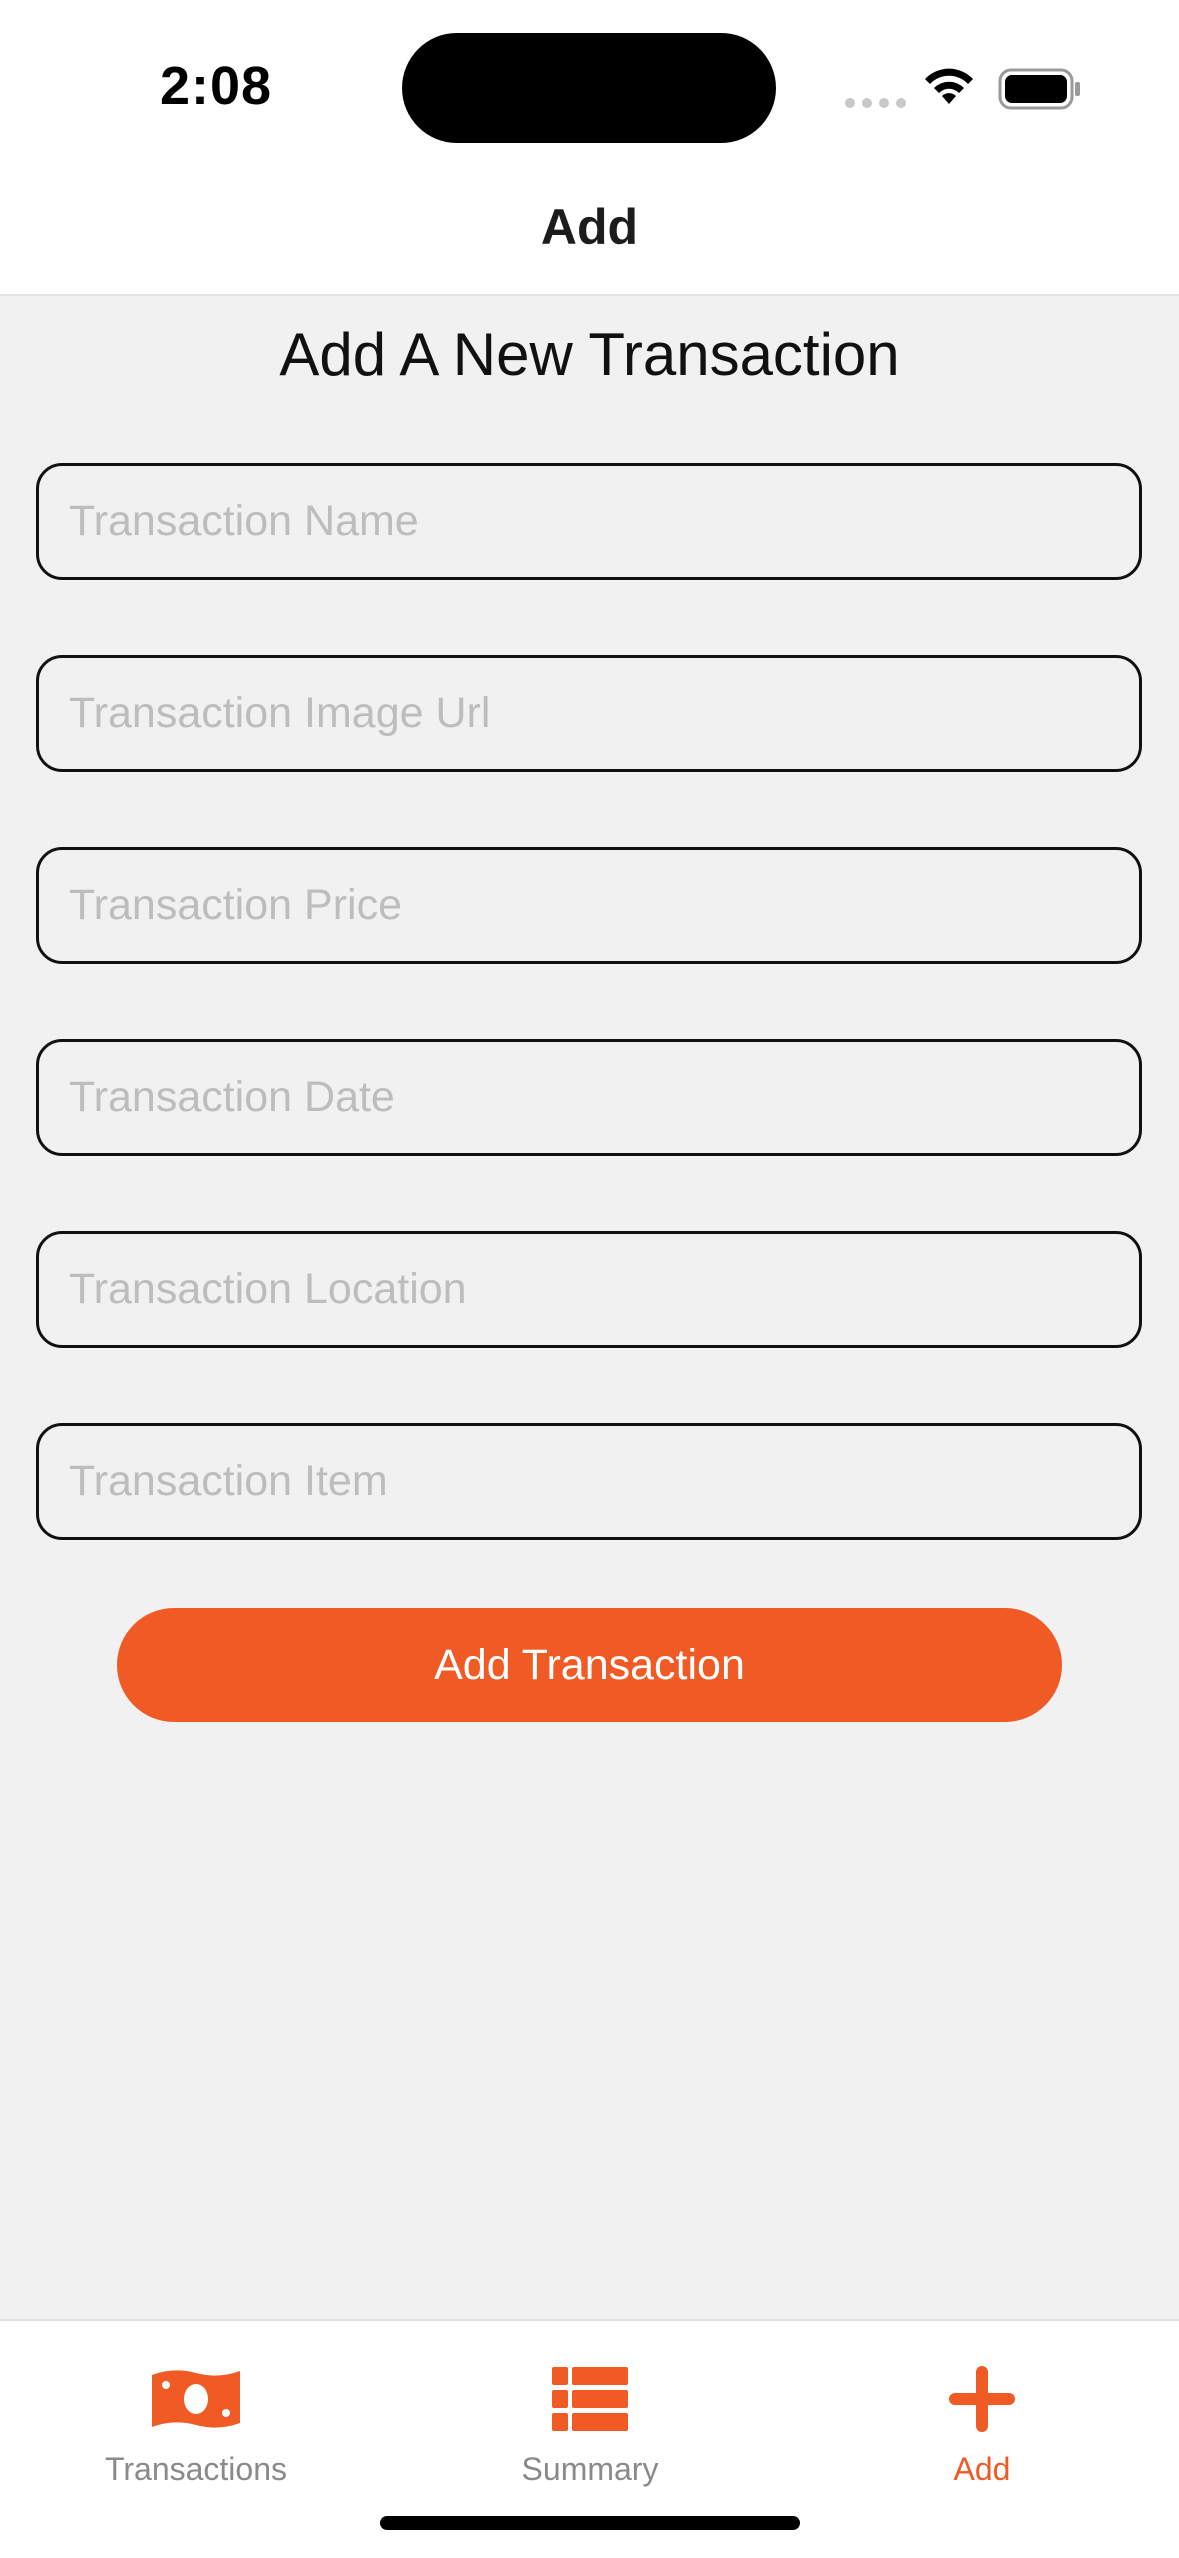  I want to click on tab-summary: Summary, so click(590, 2421).